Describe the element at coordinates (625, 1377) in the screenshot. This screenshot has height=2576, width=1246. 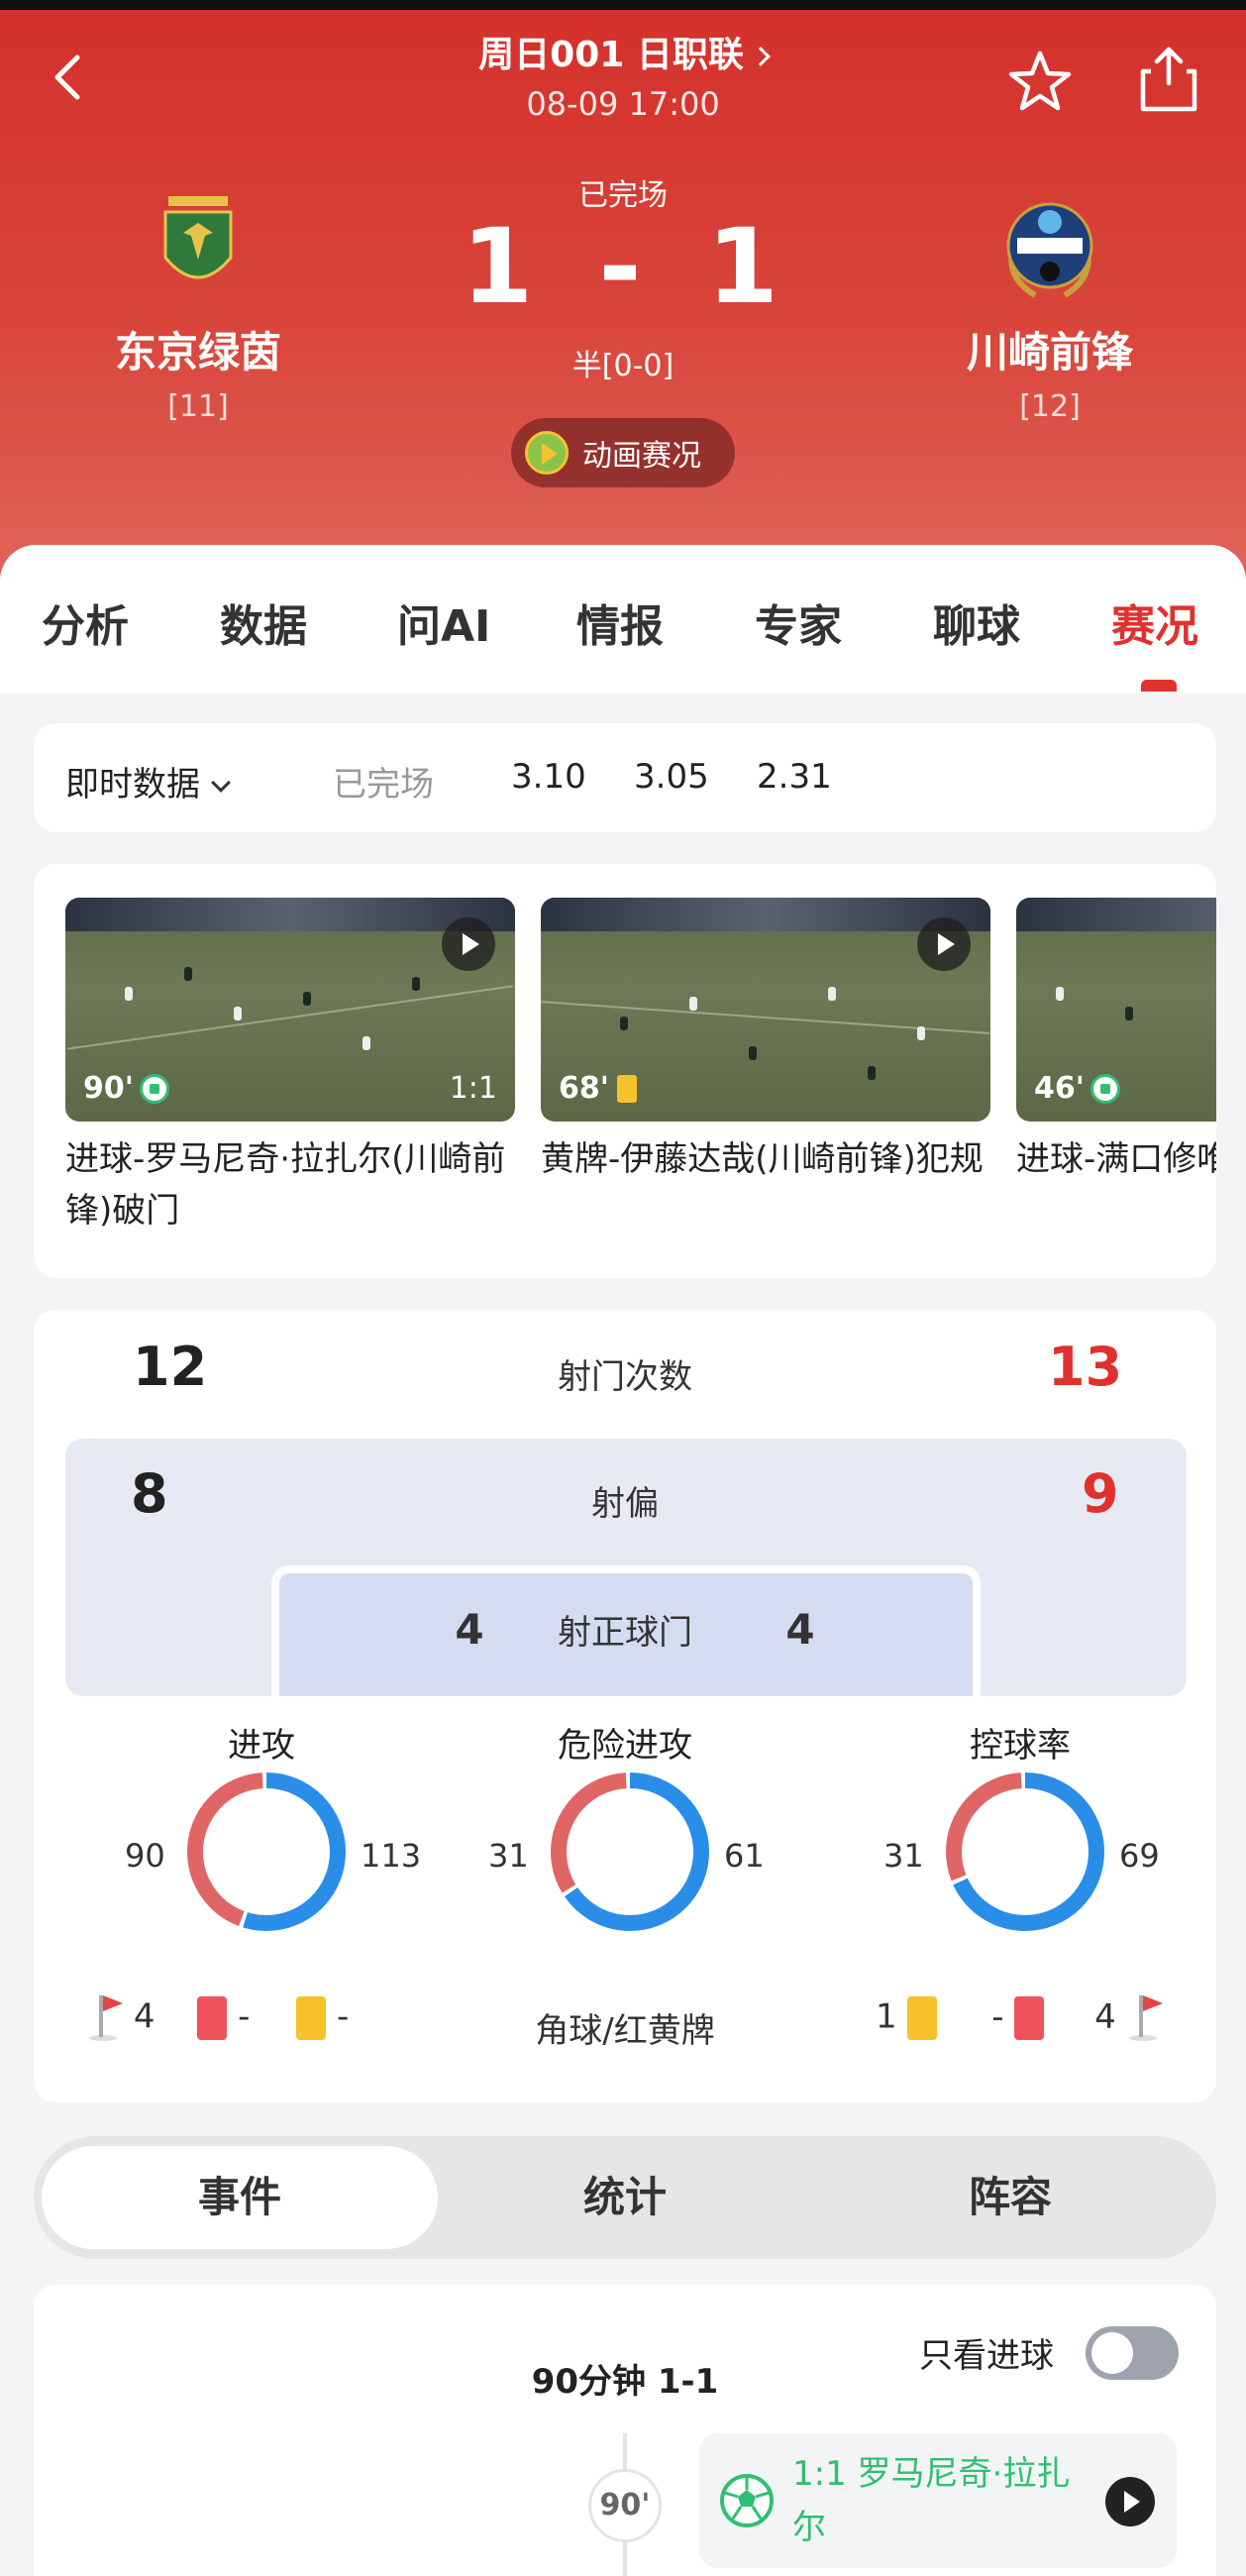
I see `shots-label: 射门次数` at that location.